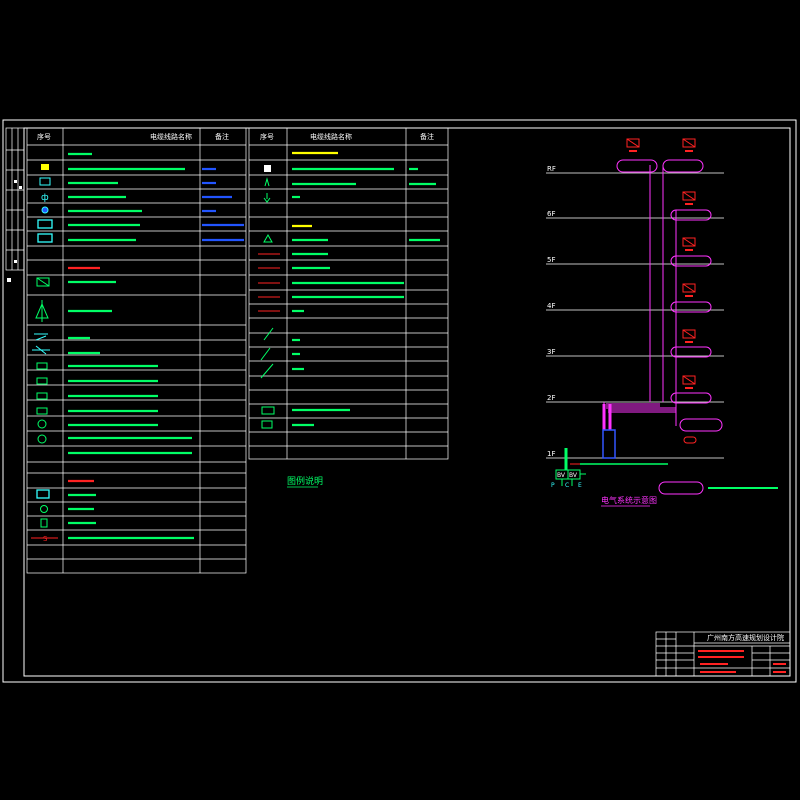 This screenshot has height=800, width=800. What do you see at coordinates (45, 539) in the screenshot?
I see `svg-text: S` at bounding box center [45, 539].